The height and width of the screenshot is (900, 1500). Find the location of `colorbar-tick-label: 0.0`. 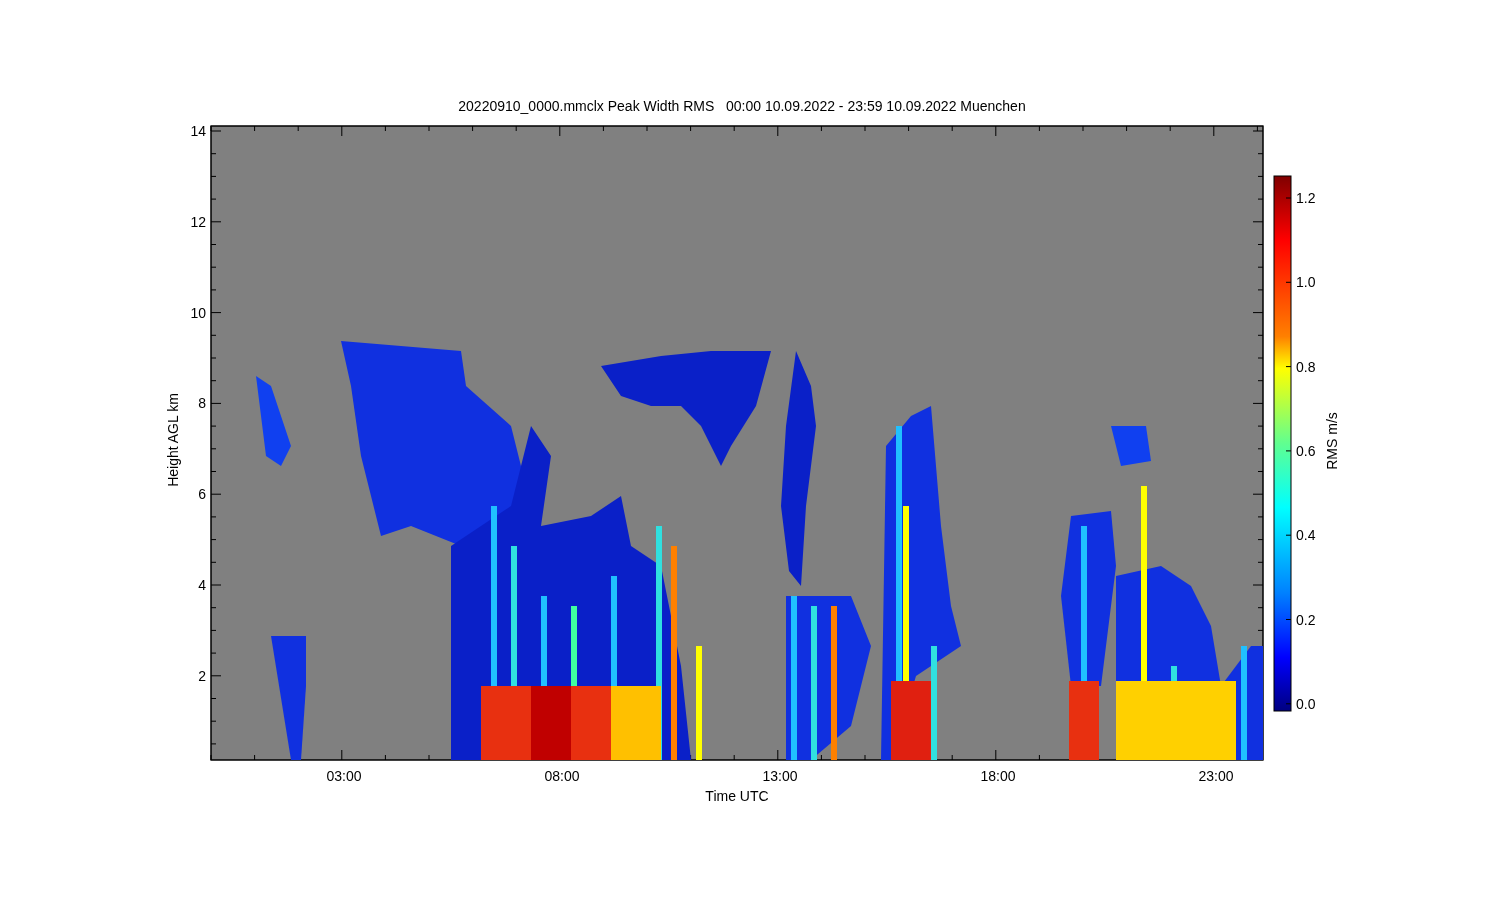

colorbar-tick-label: 0.0 is located at coordinates (1306, 703).